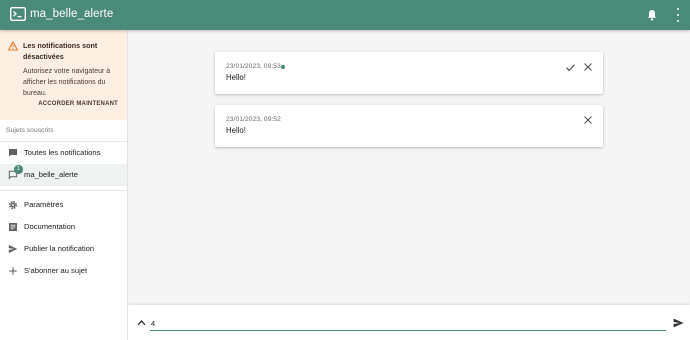 The height and width of the screenshot is (340, 690). Describe the element at coordinates (18, 14) in the screenshot. I see `terminal-icon` at that location.